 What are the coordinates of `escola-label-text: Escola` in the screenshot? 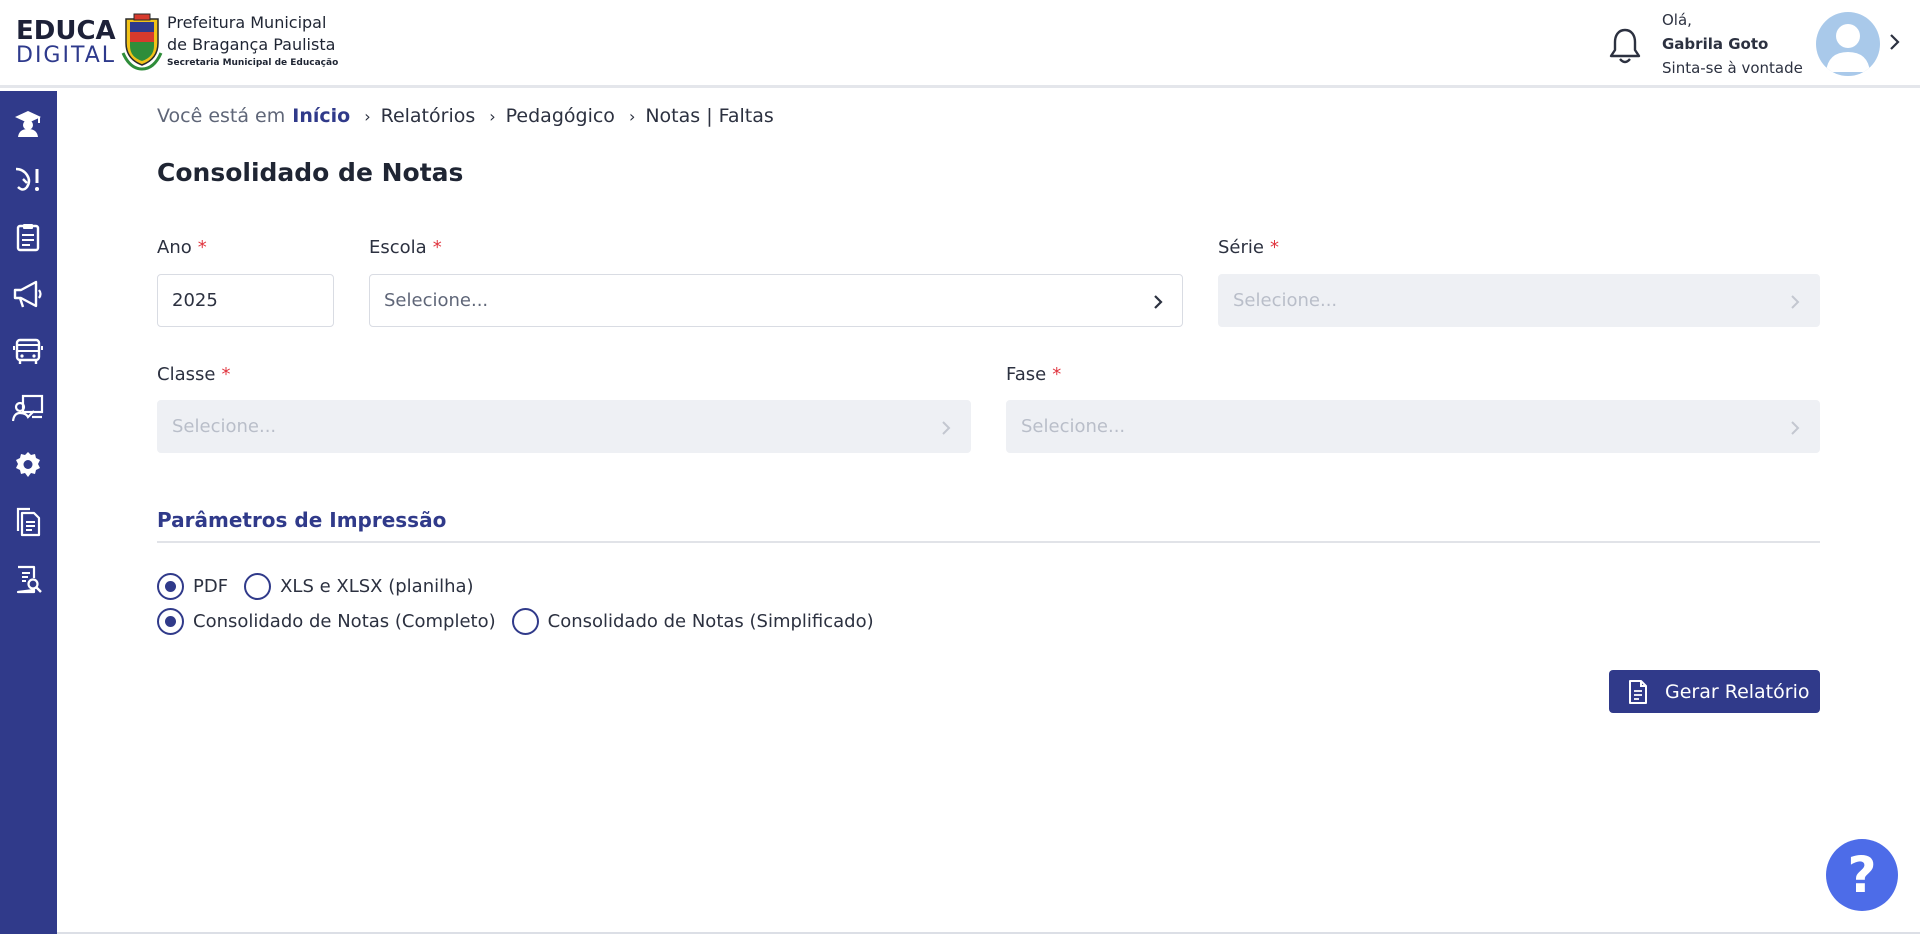 It's located at (398, 247).